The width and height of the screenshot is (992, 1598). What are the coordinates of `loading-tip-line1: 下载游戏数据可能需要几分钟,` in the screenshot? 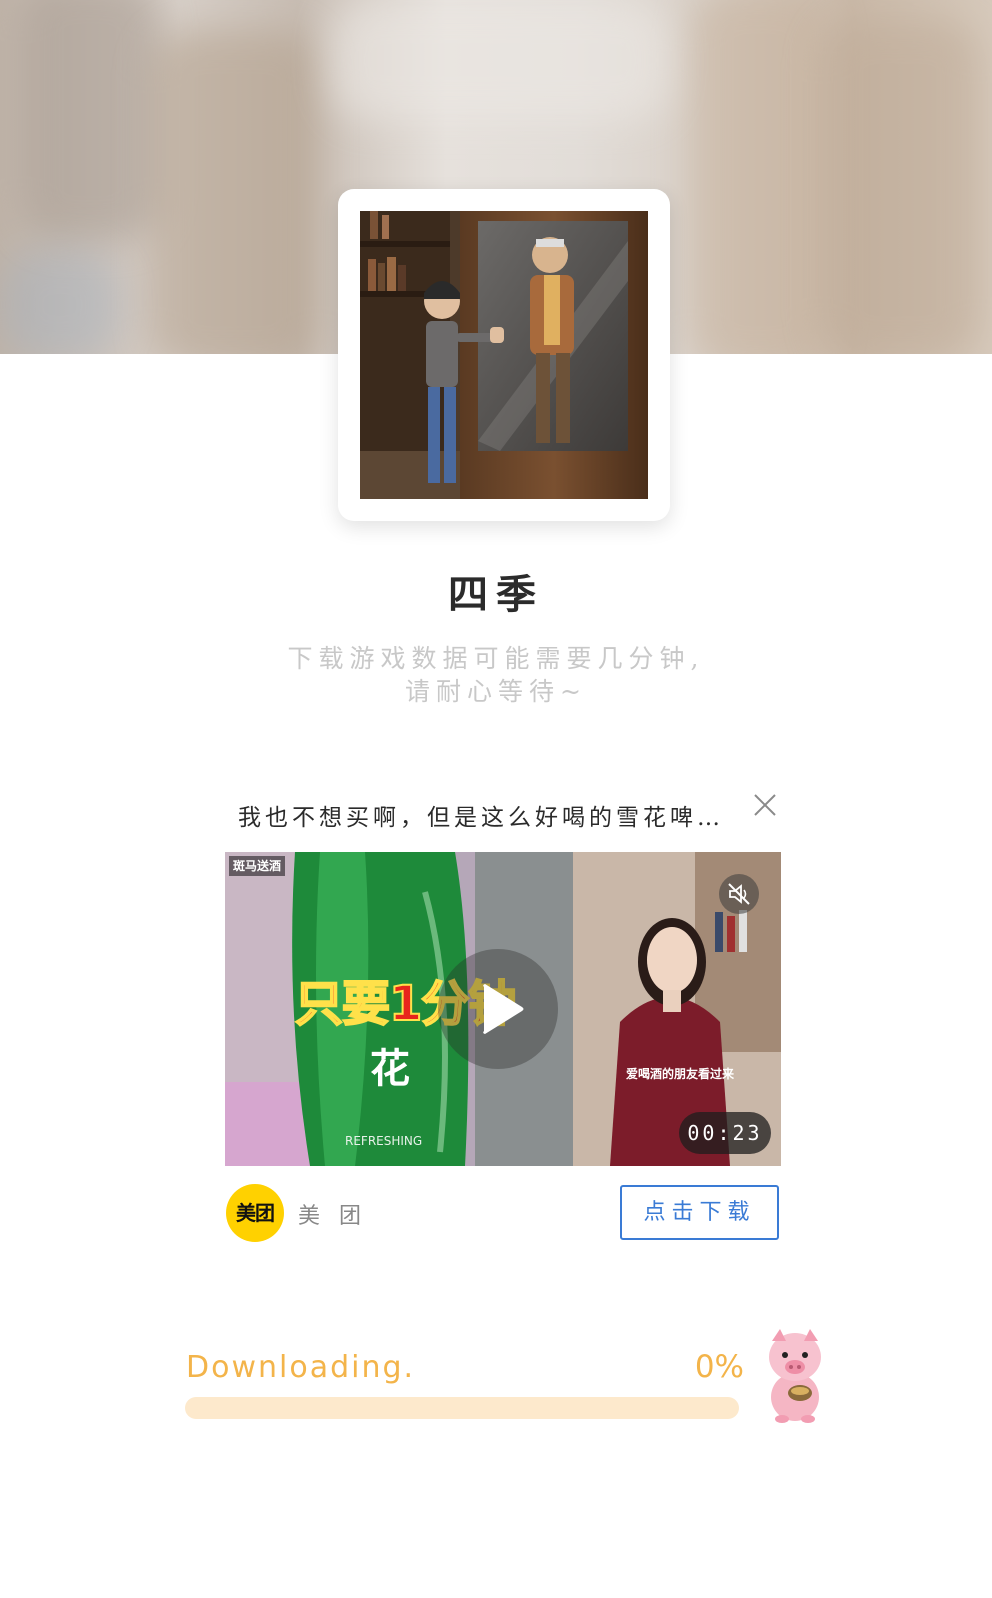 It's located at (496, 658).